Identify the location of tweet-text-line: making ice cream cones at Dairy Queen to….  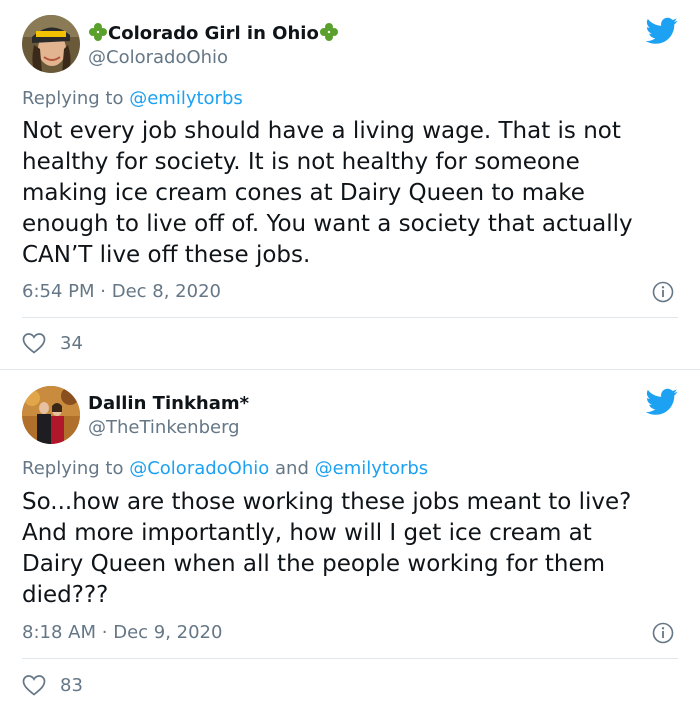
(303, 193).